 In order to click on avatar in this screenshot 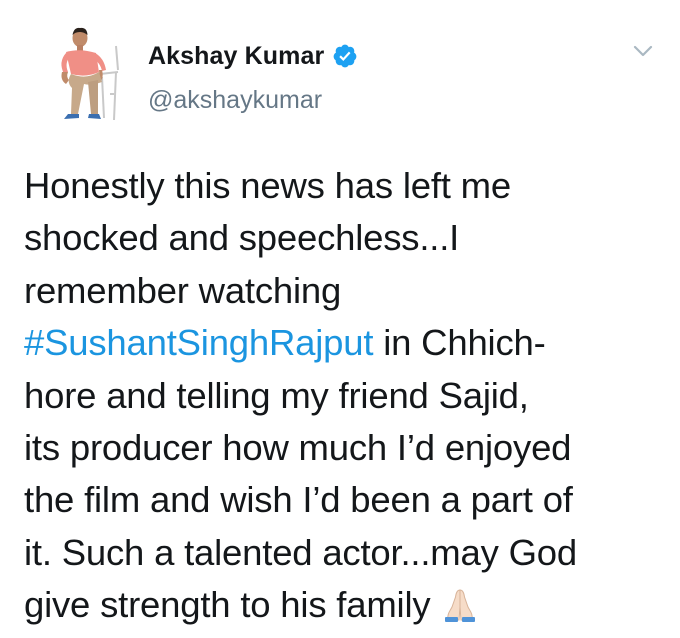, I will do `click(87, 74)`.